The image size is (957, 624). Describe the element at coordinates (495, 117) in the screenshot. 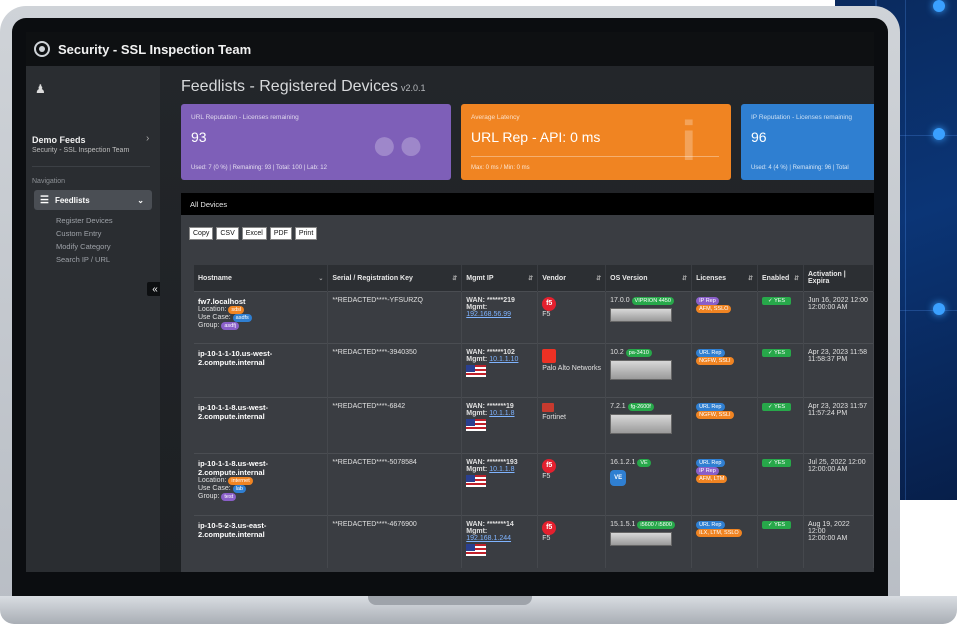

I see `card-label: Average Latency` at that location.